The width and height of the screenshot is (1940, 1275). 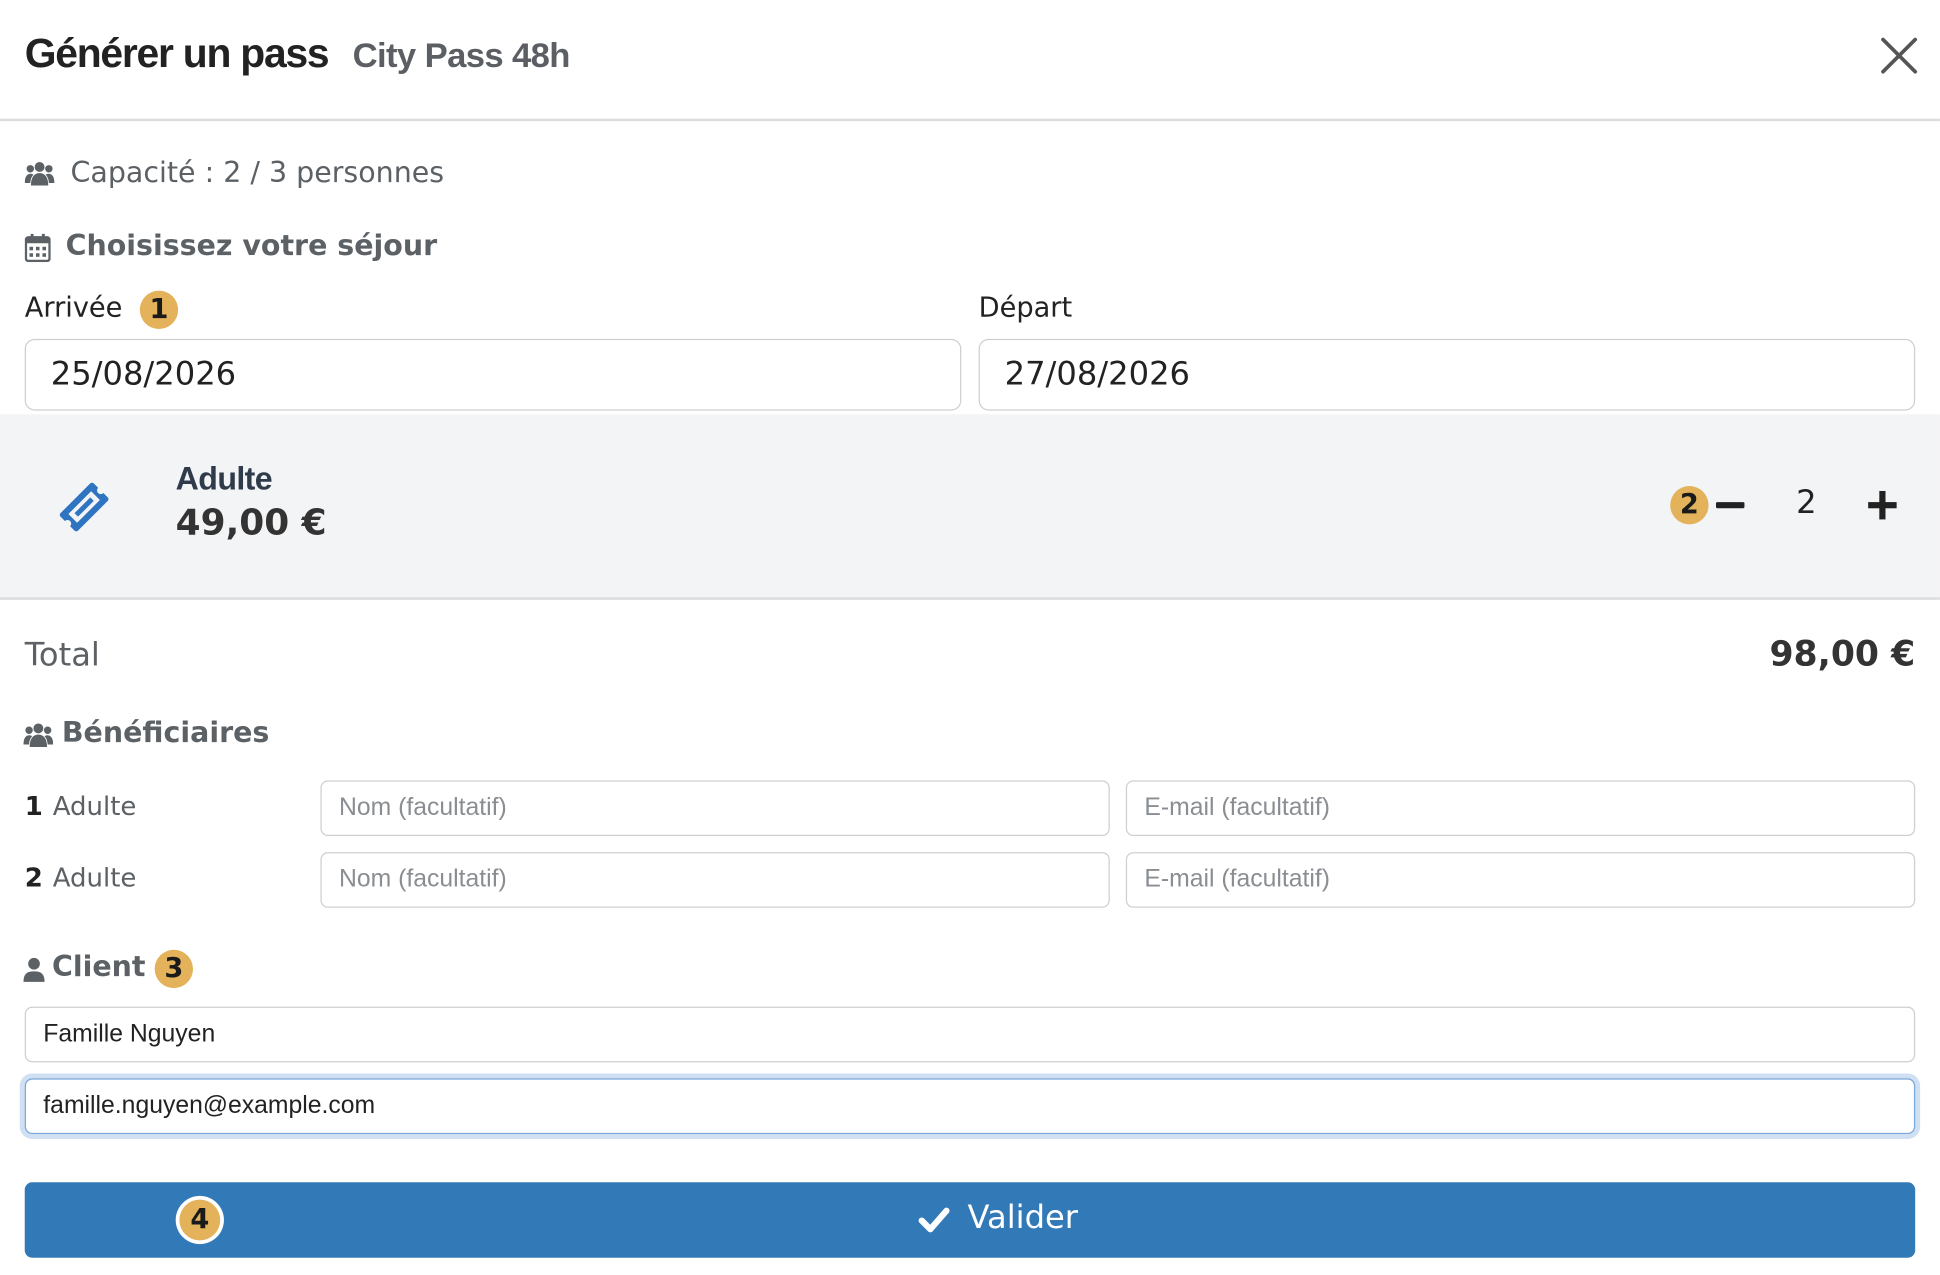 I want to click on close-icon, so click(x=1899, y=56).